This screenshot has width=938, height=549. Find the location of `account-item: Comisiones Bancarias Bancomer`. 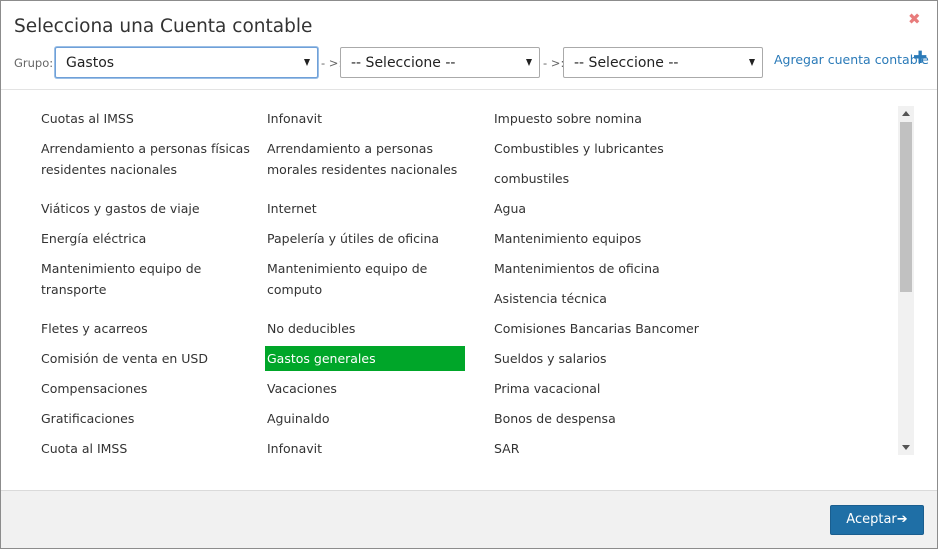

account-item: Comisiones Bancarias Bancomer is located at coordinates (596, 328).